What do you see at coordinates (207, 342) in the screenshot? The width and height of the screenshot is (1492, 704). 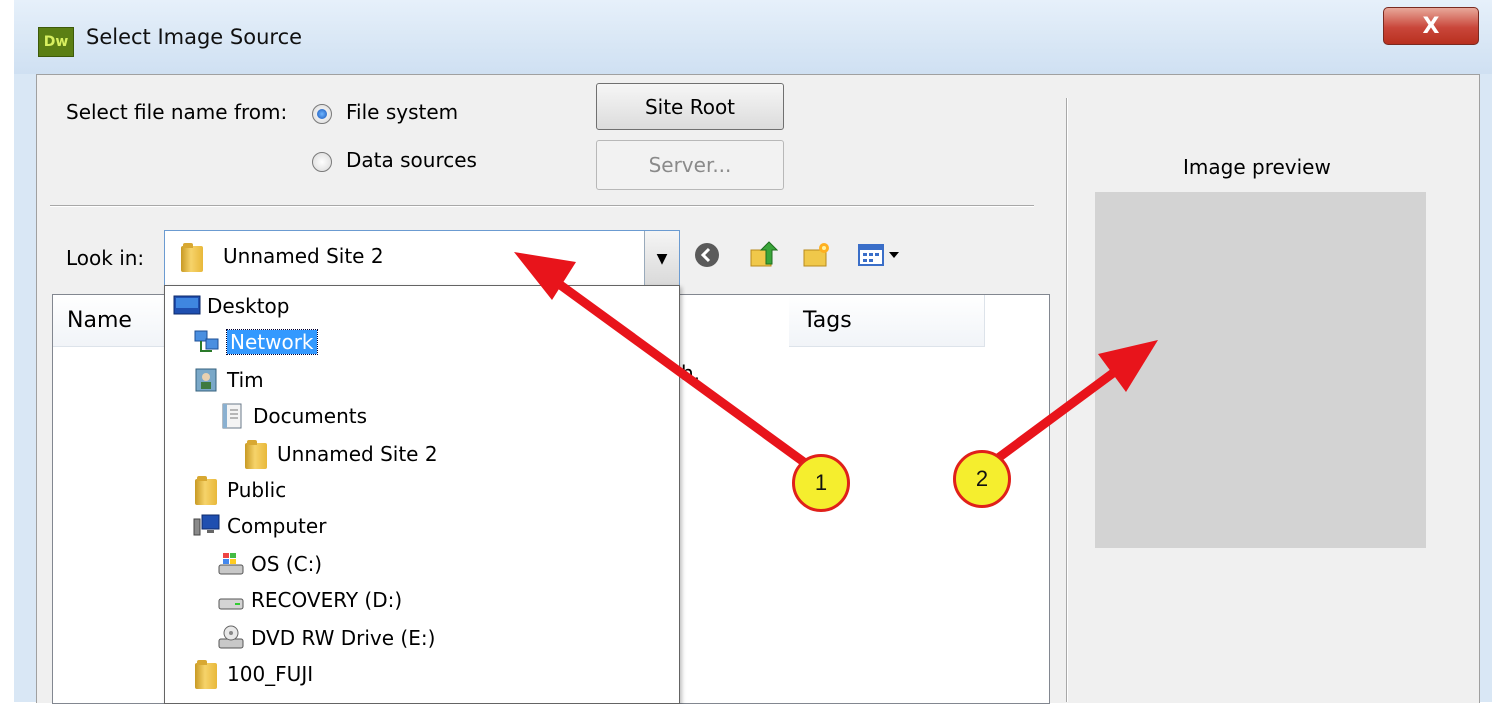 I see `network-icon` at bounding box center [207, 342].